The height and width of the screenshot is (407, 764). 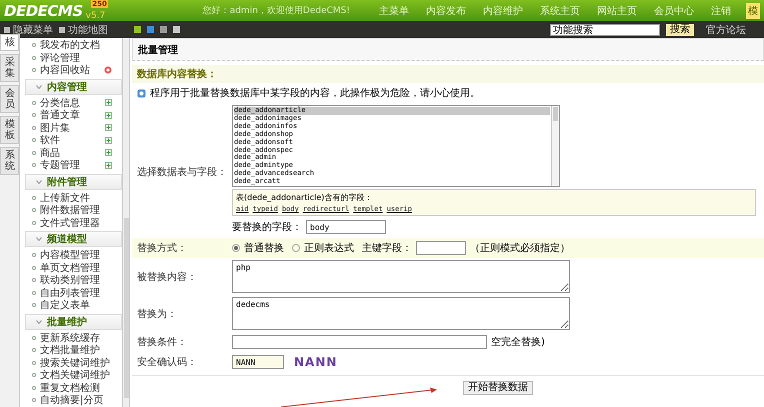 What do you see at coordinates (73, 268) in the screenshot?
I see `sidebar-item: 单页文档管理` at bounding box center [73, 268].